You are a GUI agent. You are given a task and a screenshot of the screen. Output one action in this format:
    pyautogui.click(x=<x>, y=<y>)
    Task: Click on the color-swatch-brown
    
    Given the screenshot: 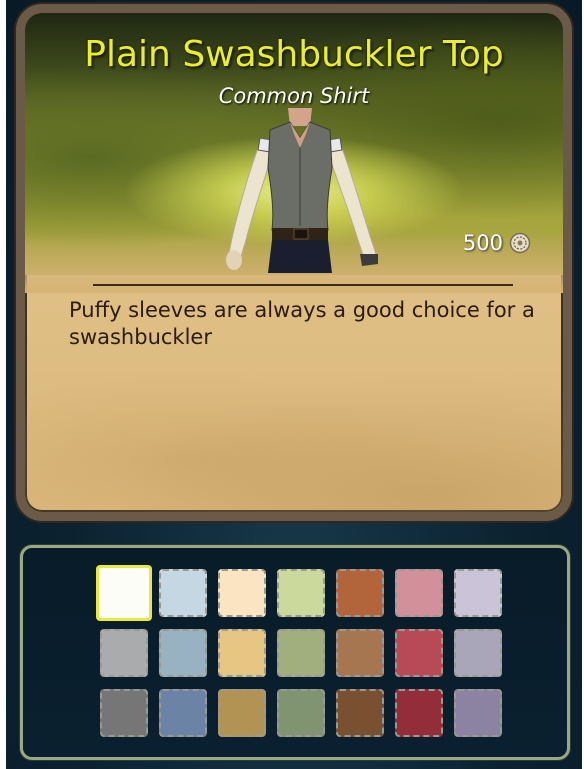 What is the action you would take?
    pyautogui.click(x=360, y=653)
    